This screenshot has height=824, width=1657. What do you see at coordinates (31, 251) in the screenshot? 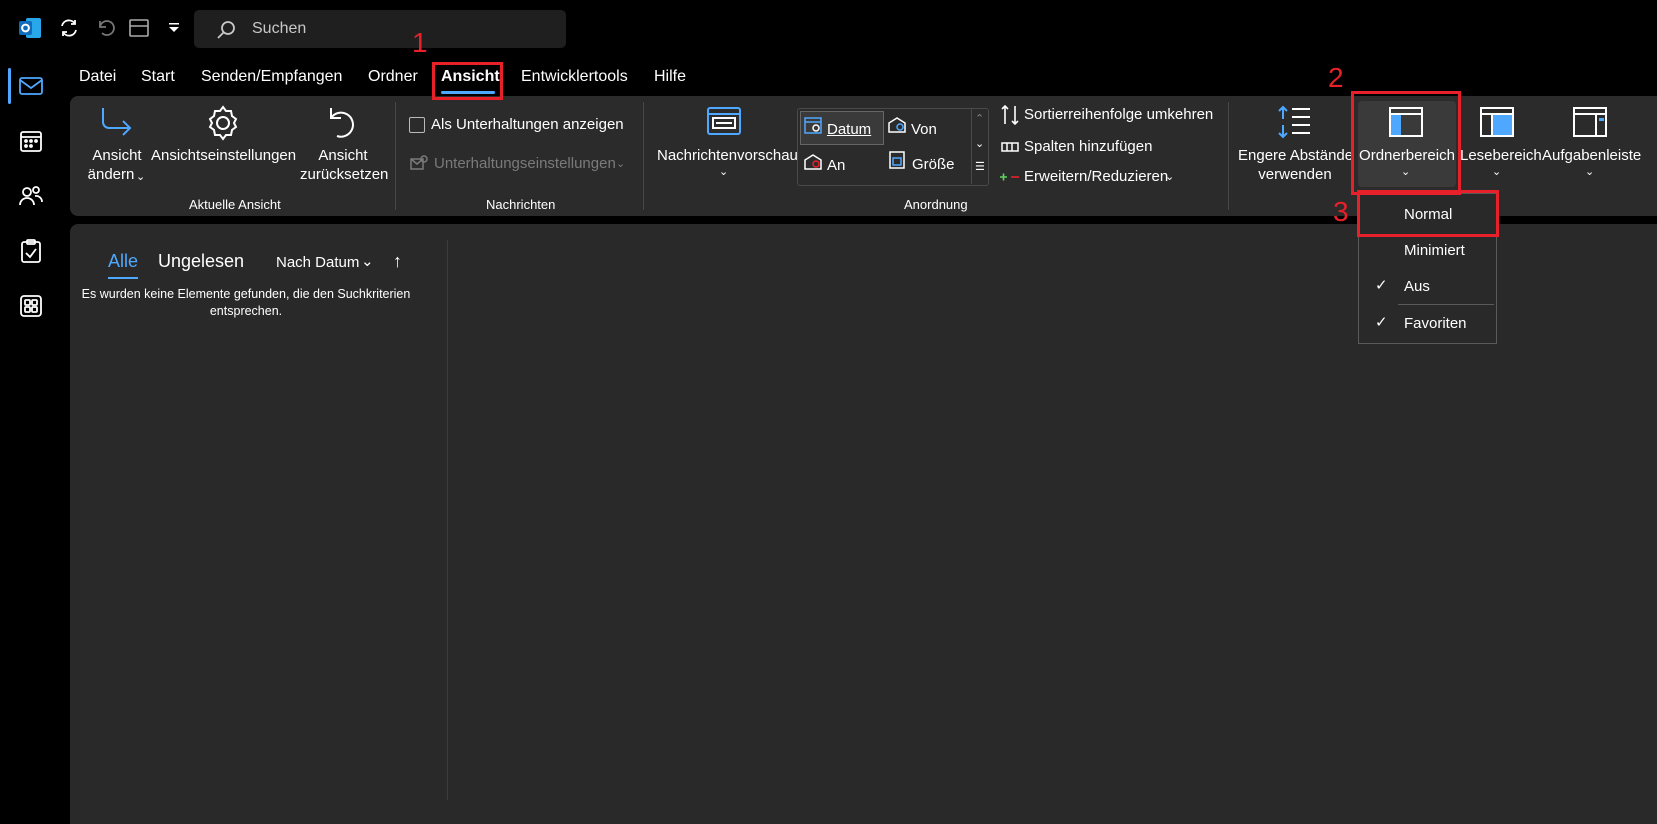
I see `tasks-icon` at bounding box center [31, 251].